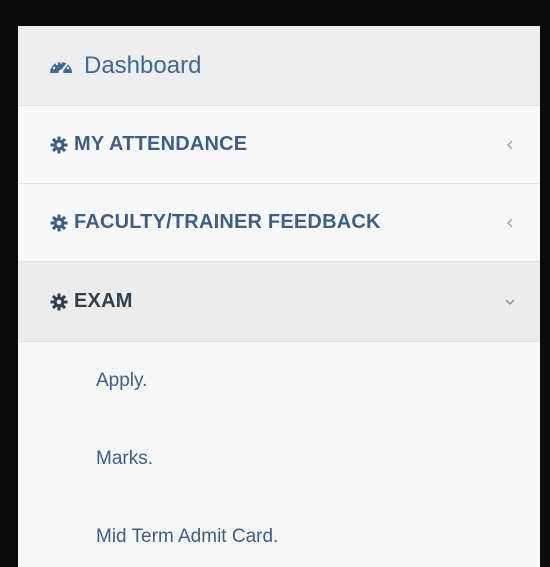 This screenshot has height=567, width=550. Describe the element at coordinates (103, 301) in the screenshot. I see `sidebar-item-label: EXAM` at that location.